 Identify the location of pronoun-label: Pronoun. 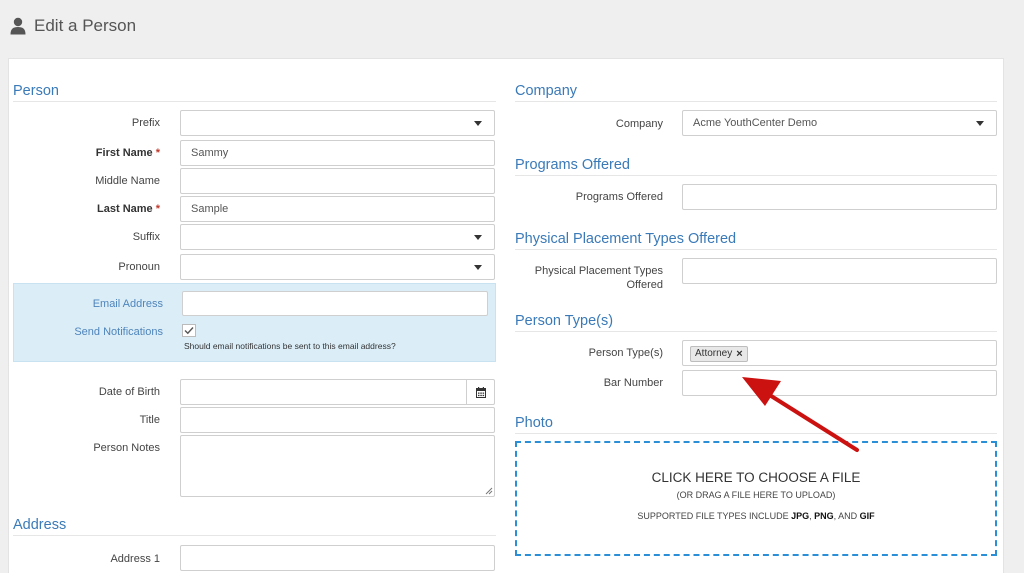
(139, 267).